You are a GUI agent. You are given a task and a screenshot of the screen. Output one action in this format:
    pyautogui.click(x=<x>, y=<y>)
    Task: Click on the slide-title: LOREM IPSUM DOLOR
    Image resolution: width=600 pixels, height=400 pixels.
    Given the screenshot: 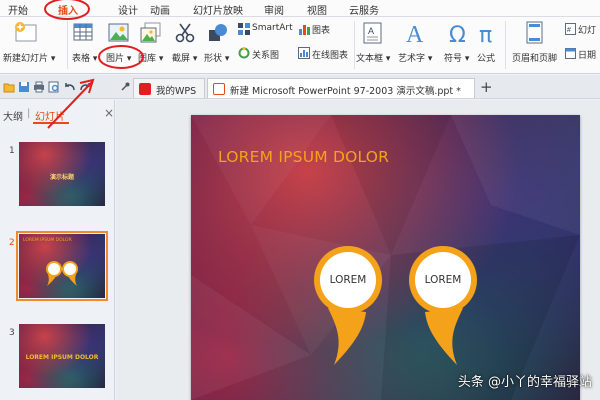 What is the action you would take?
    pyautogui.click(x=303, y=157)
    